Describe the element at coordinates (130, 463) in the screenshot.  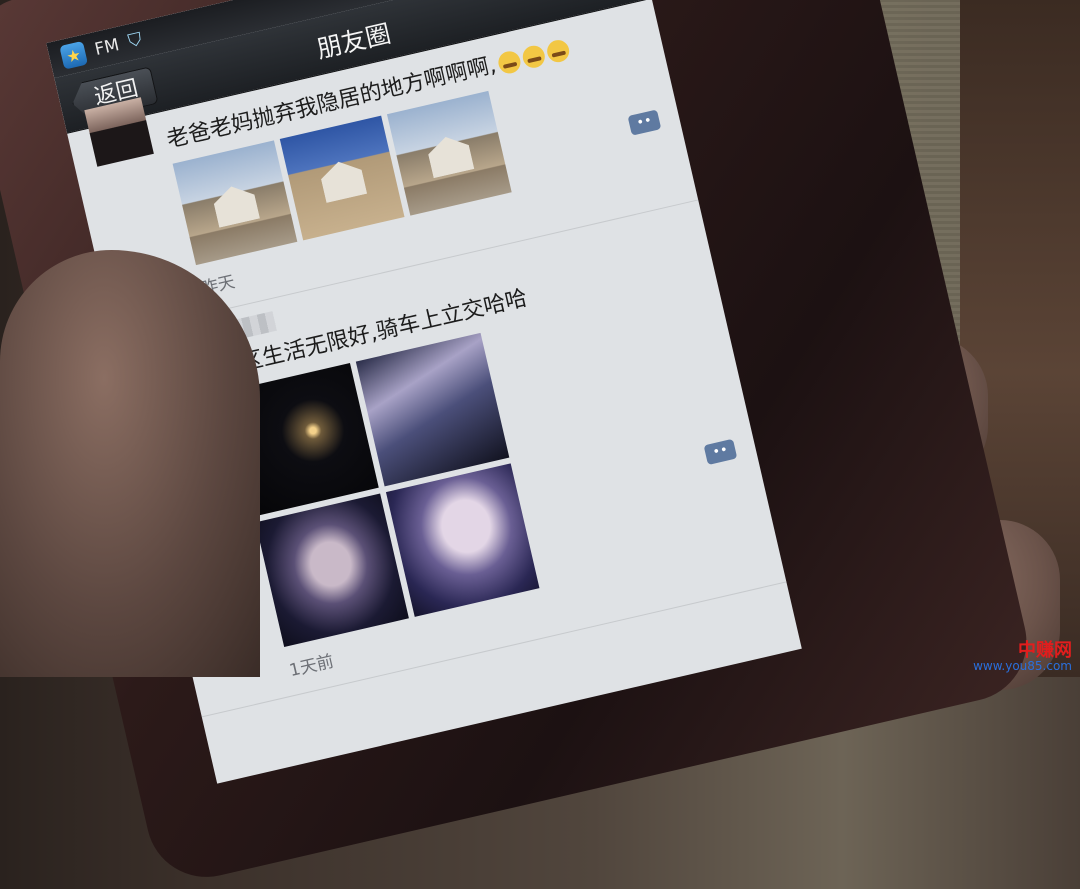
I see `hand-palm` at that location.